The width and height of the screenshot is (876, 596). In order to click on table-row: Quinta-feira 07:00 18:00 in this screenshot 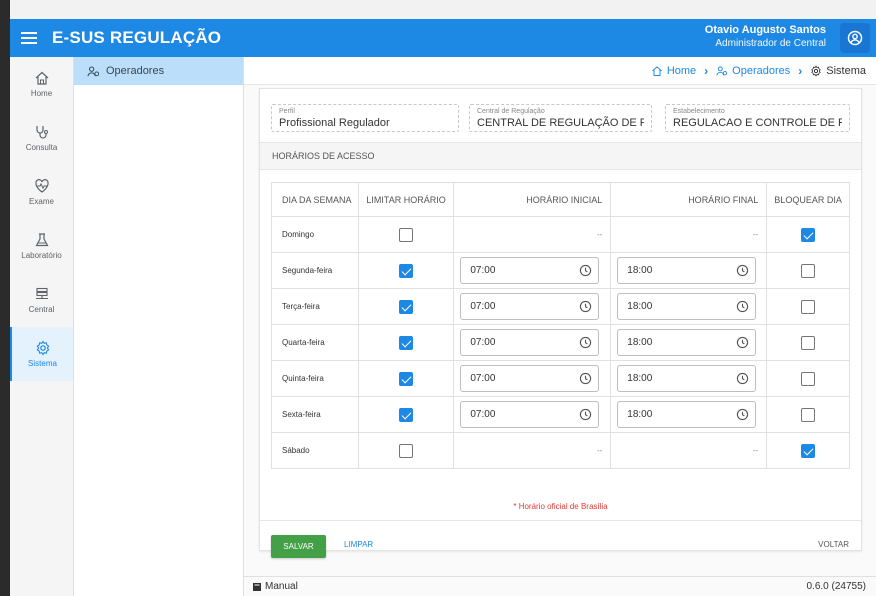, I will do `click(560, 378)`.